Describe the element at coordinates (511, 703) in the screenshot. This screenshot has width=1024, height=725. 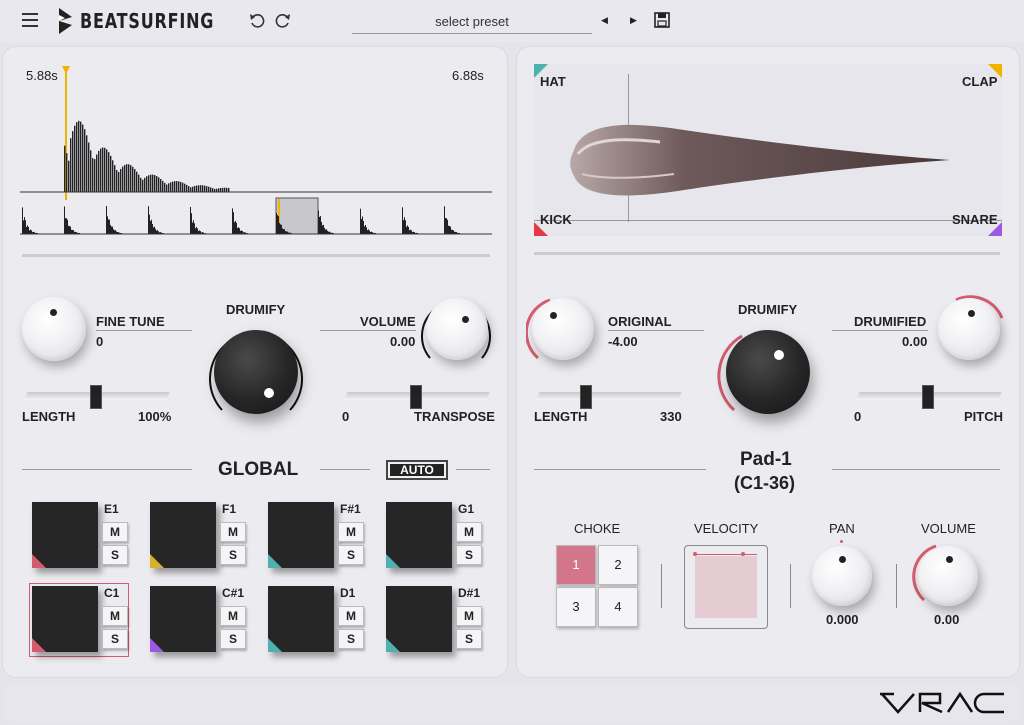
I see `bottom-bar` at that location.